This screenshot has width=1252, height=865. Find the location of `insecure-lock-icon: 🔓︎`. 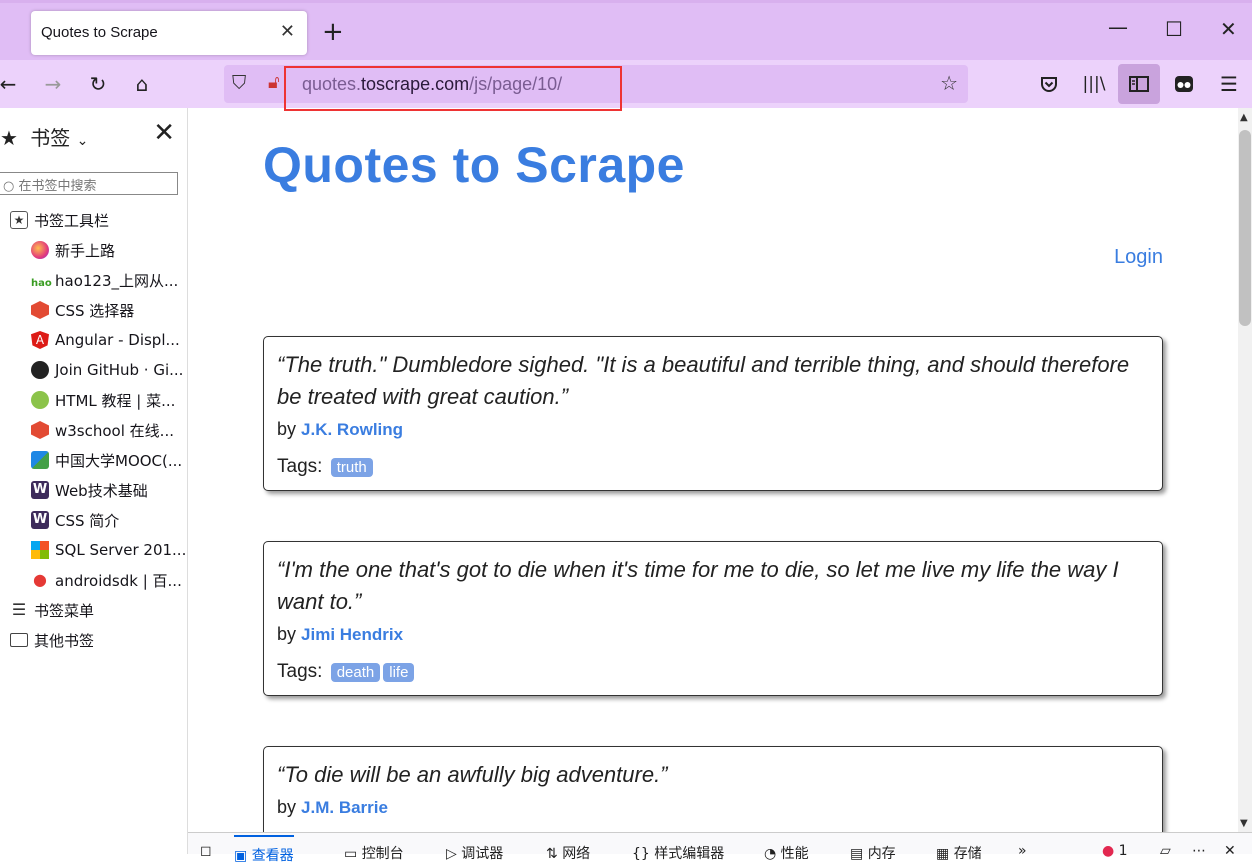

insecure-lock-icon: 🔓︎ is located at coordinates (274, 82).